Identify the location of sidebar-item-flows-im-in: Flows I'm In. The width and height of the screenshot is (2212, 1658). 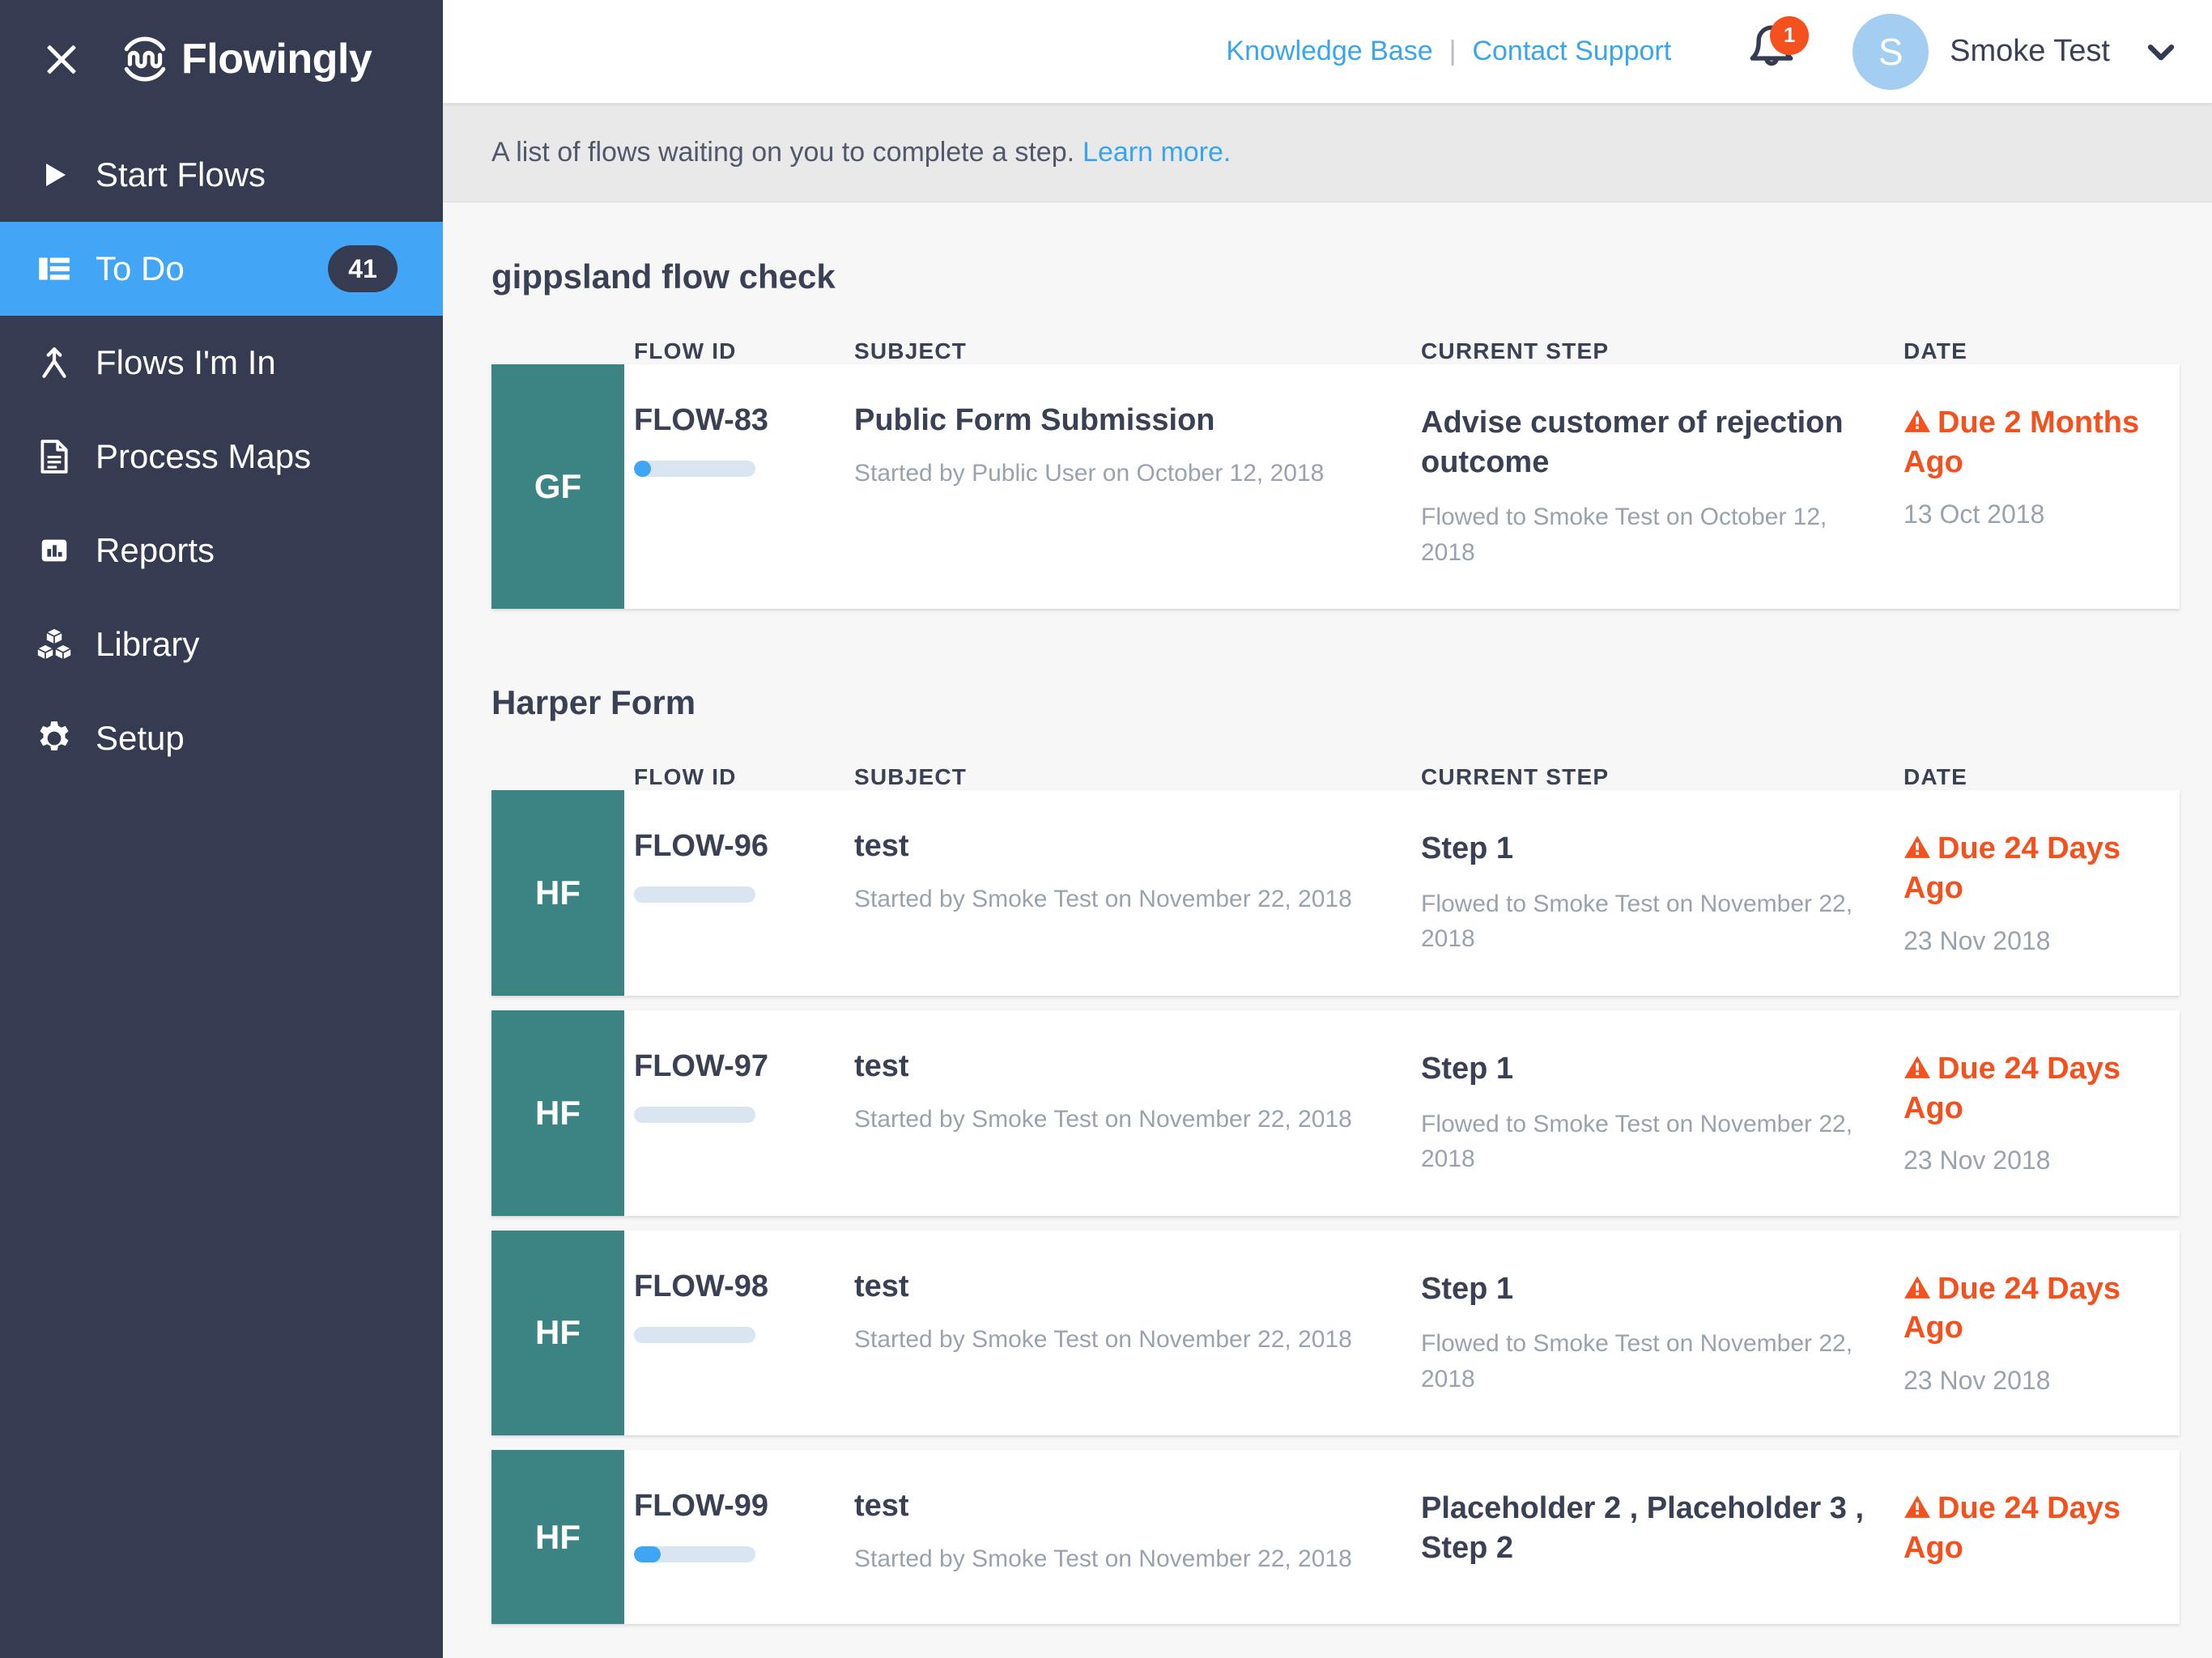
(221, 363).